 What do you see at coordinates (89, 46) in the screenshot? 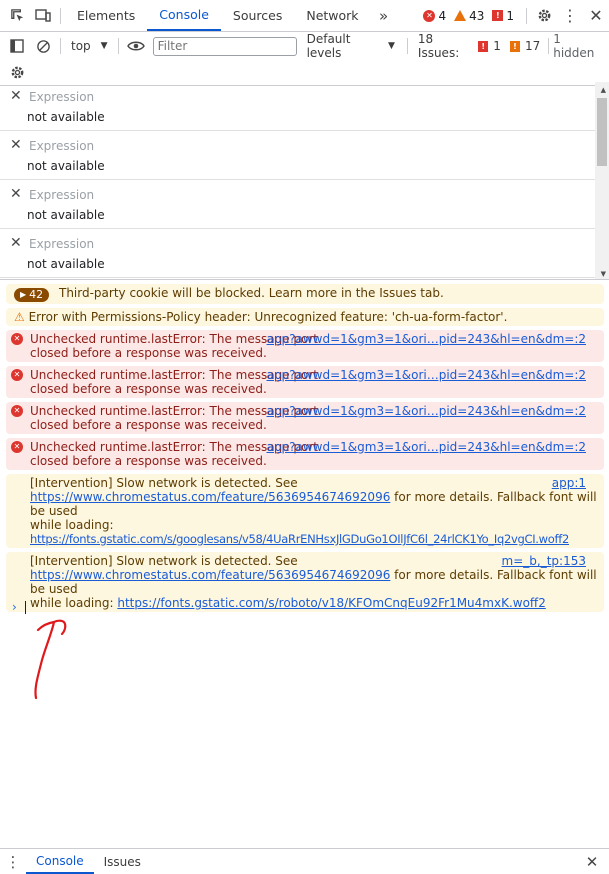
I see `context-selector: top ▼` at bounding box center [89, 46].